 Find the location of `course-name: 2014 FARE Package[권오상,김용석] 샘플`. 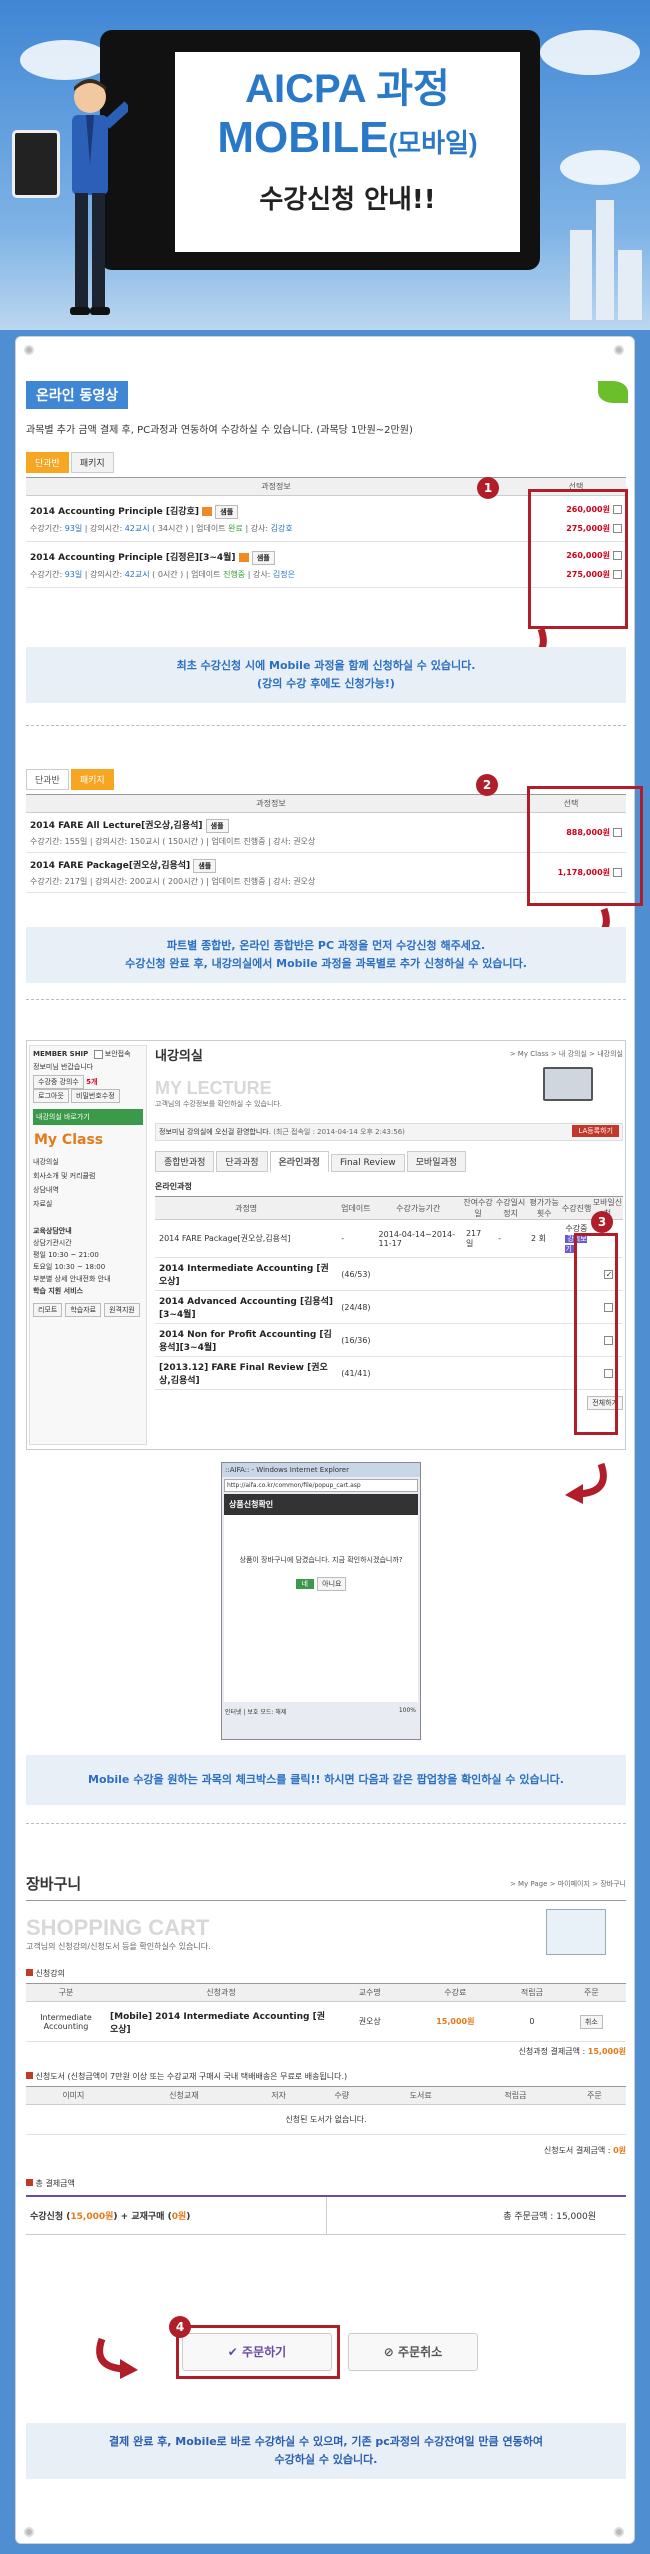

course-name: 2014 FARE Package[권오상,김용석] 샘플 is located at coordinates (271, 865).